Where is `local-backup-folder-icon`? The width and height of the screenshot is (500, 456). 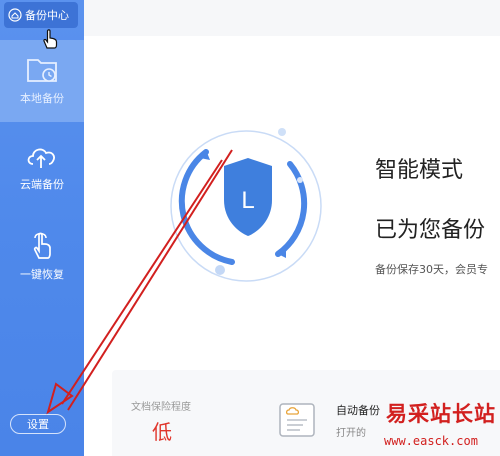 local-backup-folder-icon is located at coordinates (42, 70).